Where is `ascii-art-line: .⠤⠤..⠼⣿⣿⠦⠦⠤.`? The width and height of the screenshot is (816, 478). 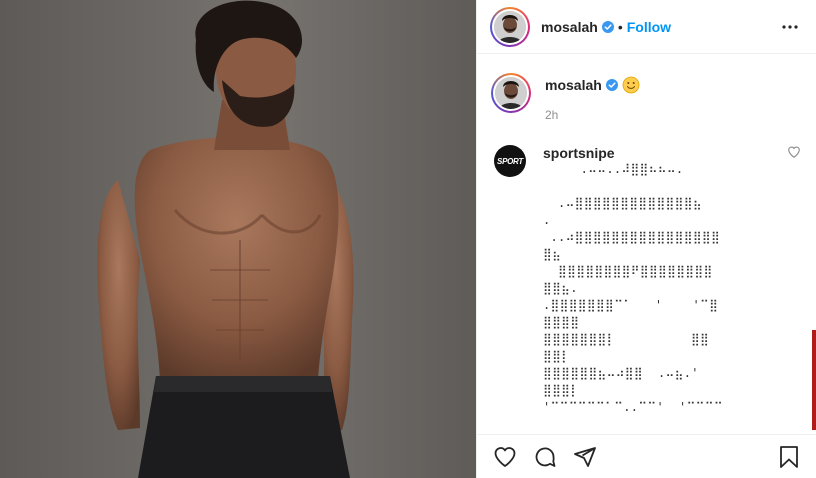
ascii-art-line: .⠤⠤..⠼⣿⣿⠦⠦⠤. is located at coordinates (613, 169).